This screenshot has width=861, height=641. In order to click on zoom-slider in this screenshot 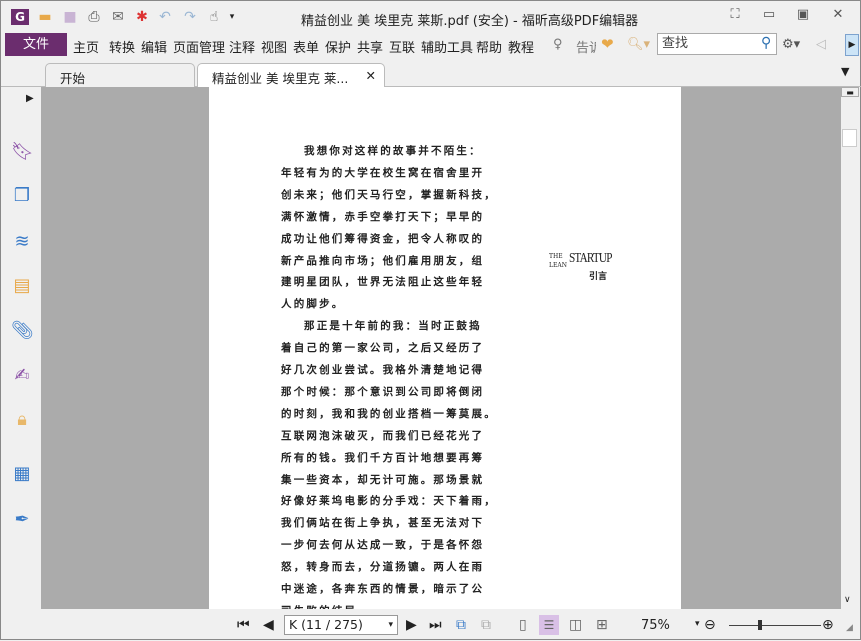, I will do `click(775, 625)`.